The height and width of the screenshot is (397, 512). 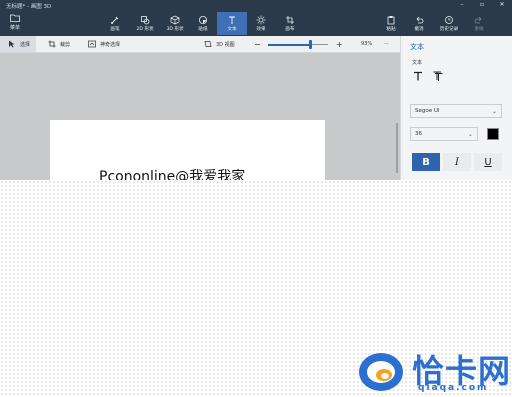 What do you see at coordinates (420, 20) in the screenshot?
I see `undo-icon` at bounding box center [420, 20].